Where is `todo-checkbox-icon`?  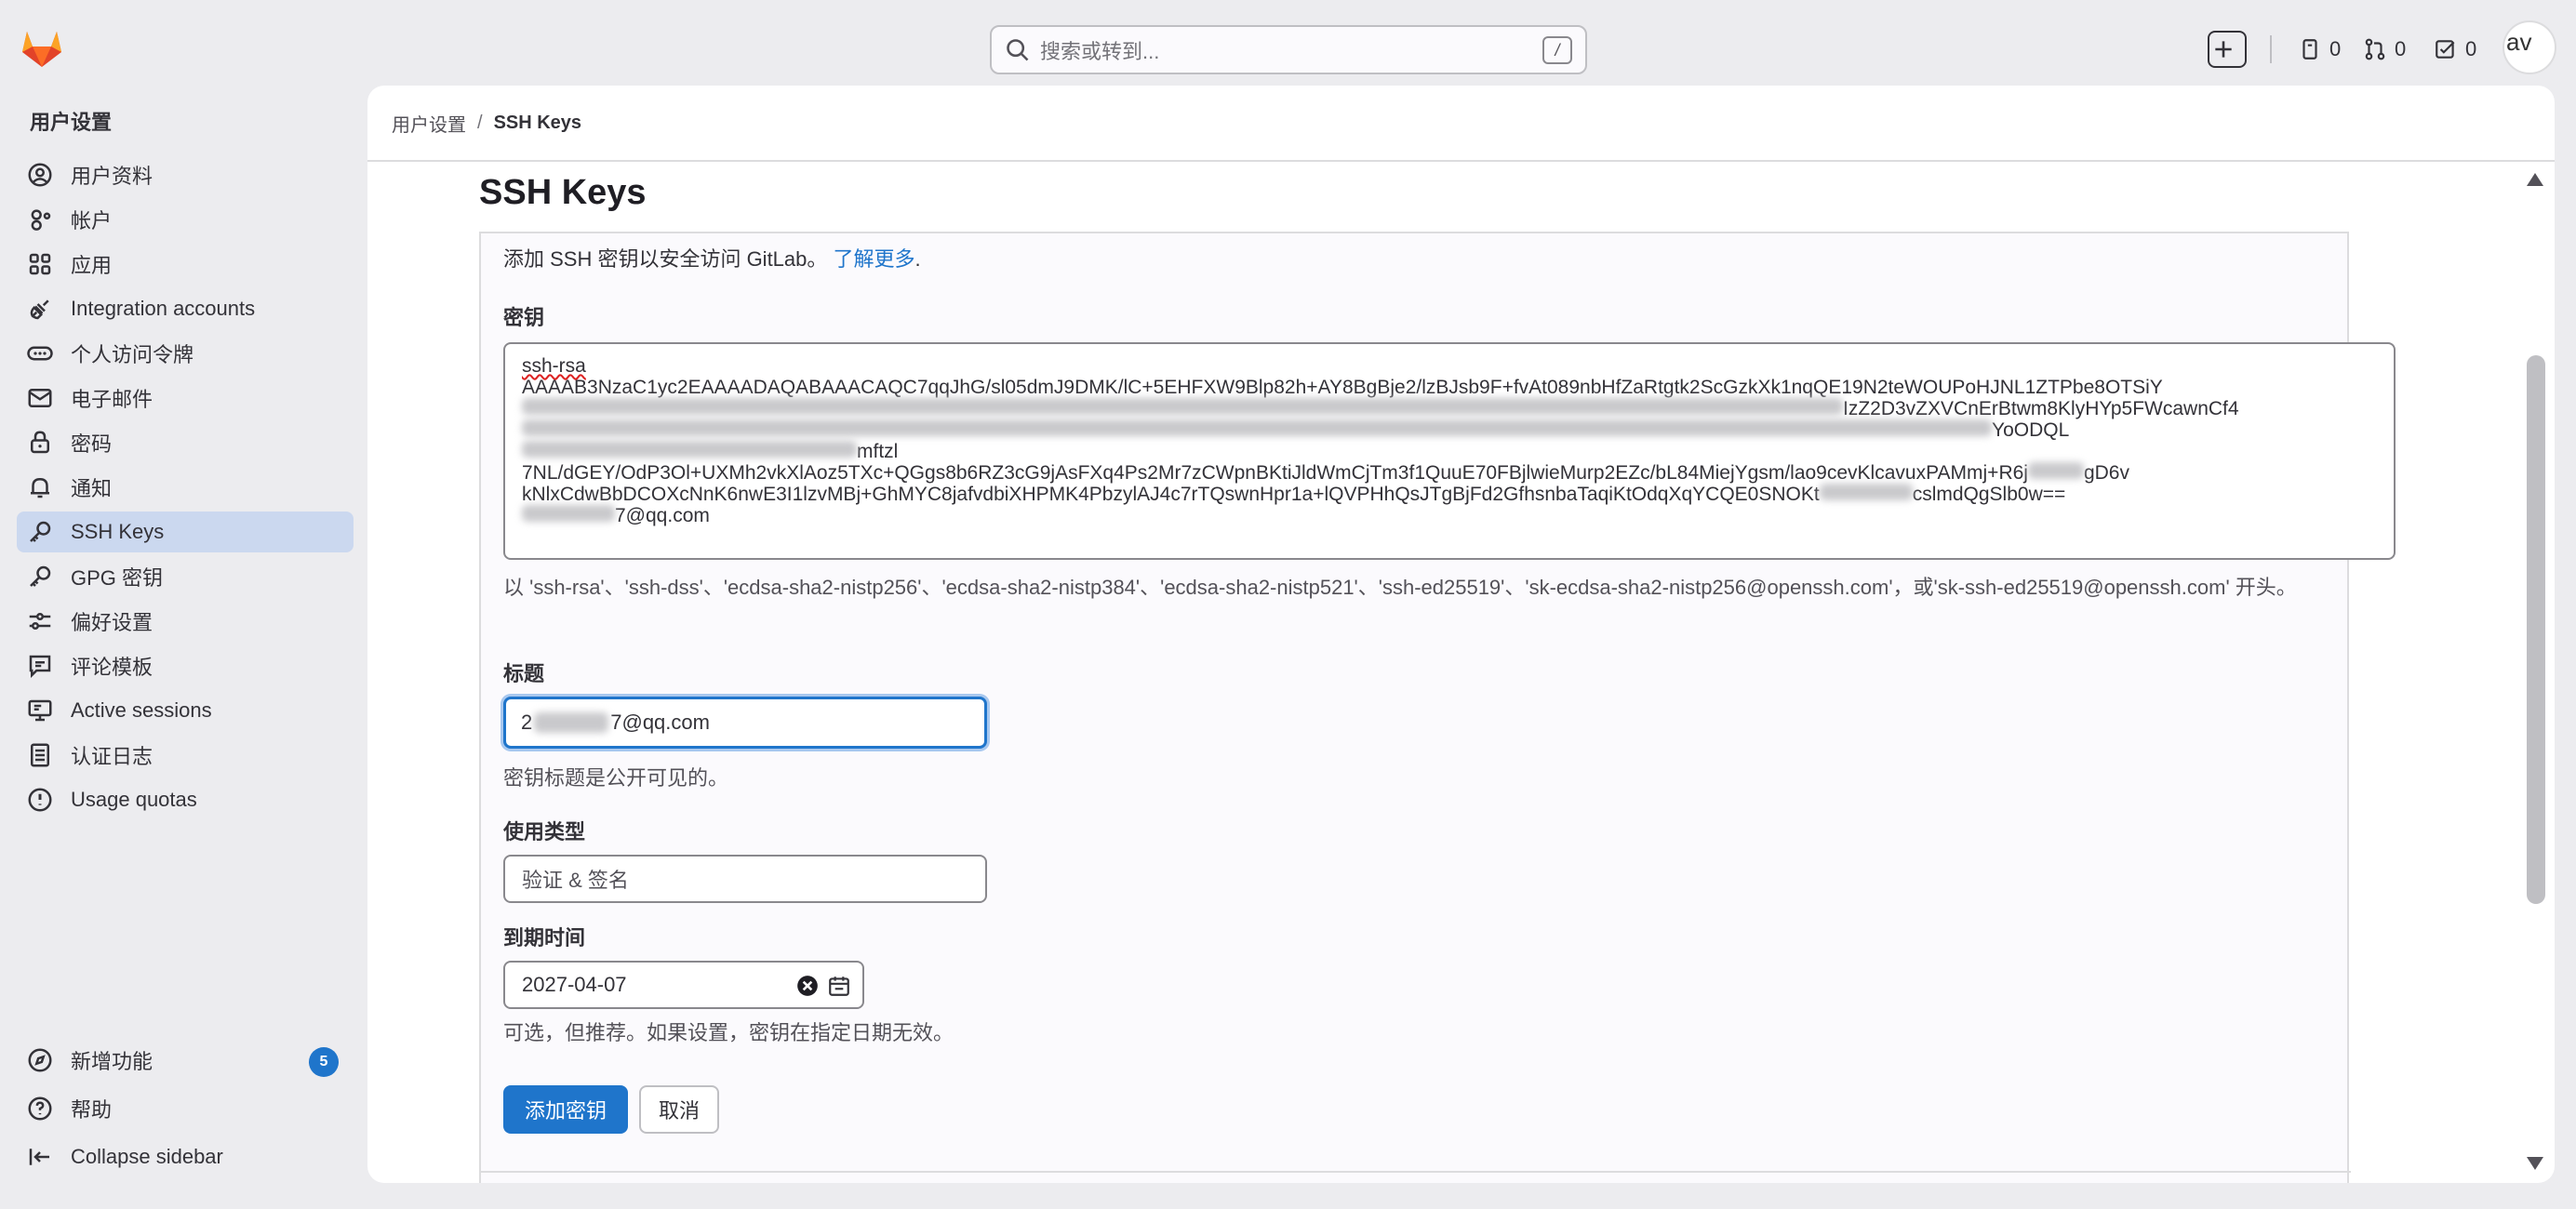
todo-checkbox-icon is located at coordinates (2446, 49).